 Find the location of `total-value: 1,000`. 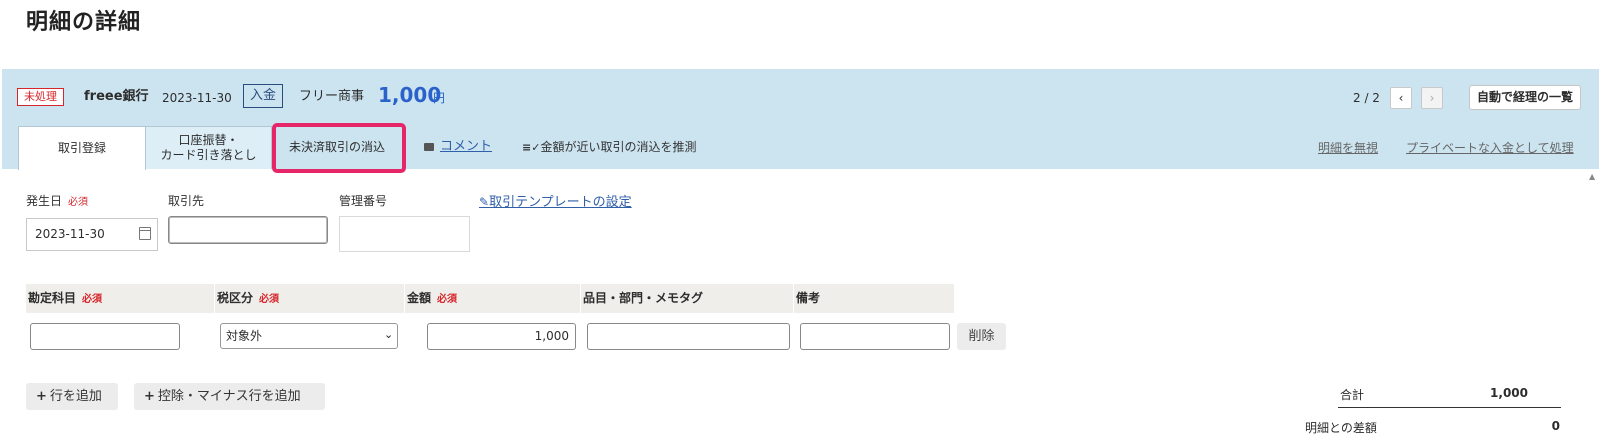

total-value: 1,000 is located at coordinates (1509, 393).